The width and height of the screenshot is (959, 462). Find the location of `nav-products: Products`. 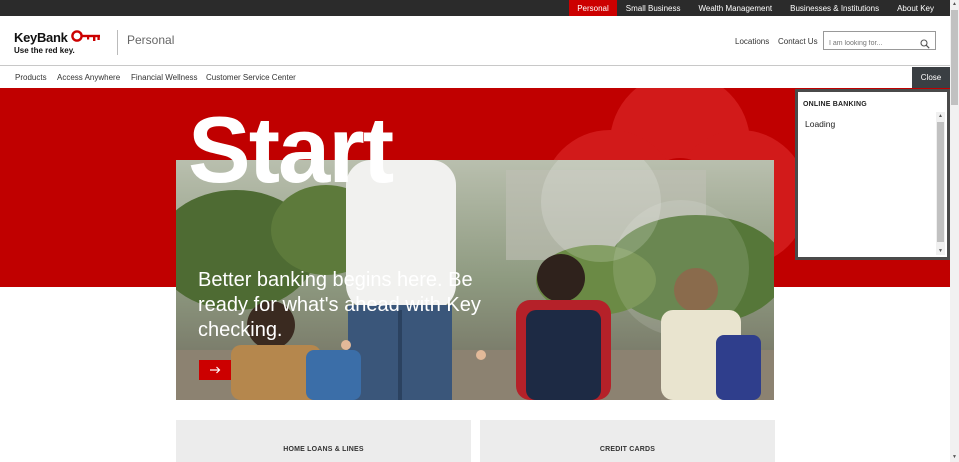

nav-products: Products is located at coordinates (31, 77).